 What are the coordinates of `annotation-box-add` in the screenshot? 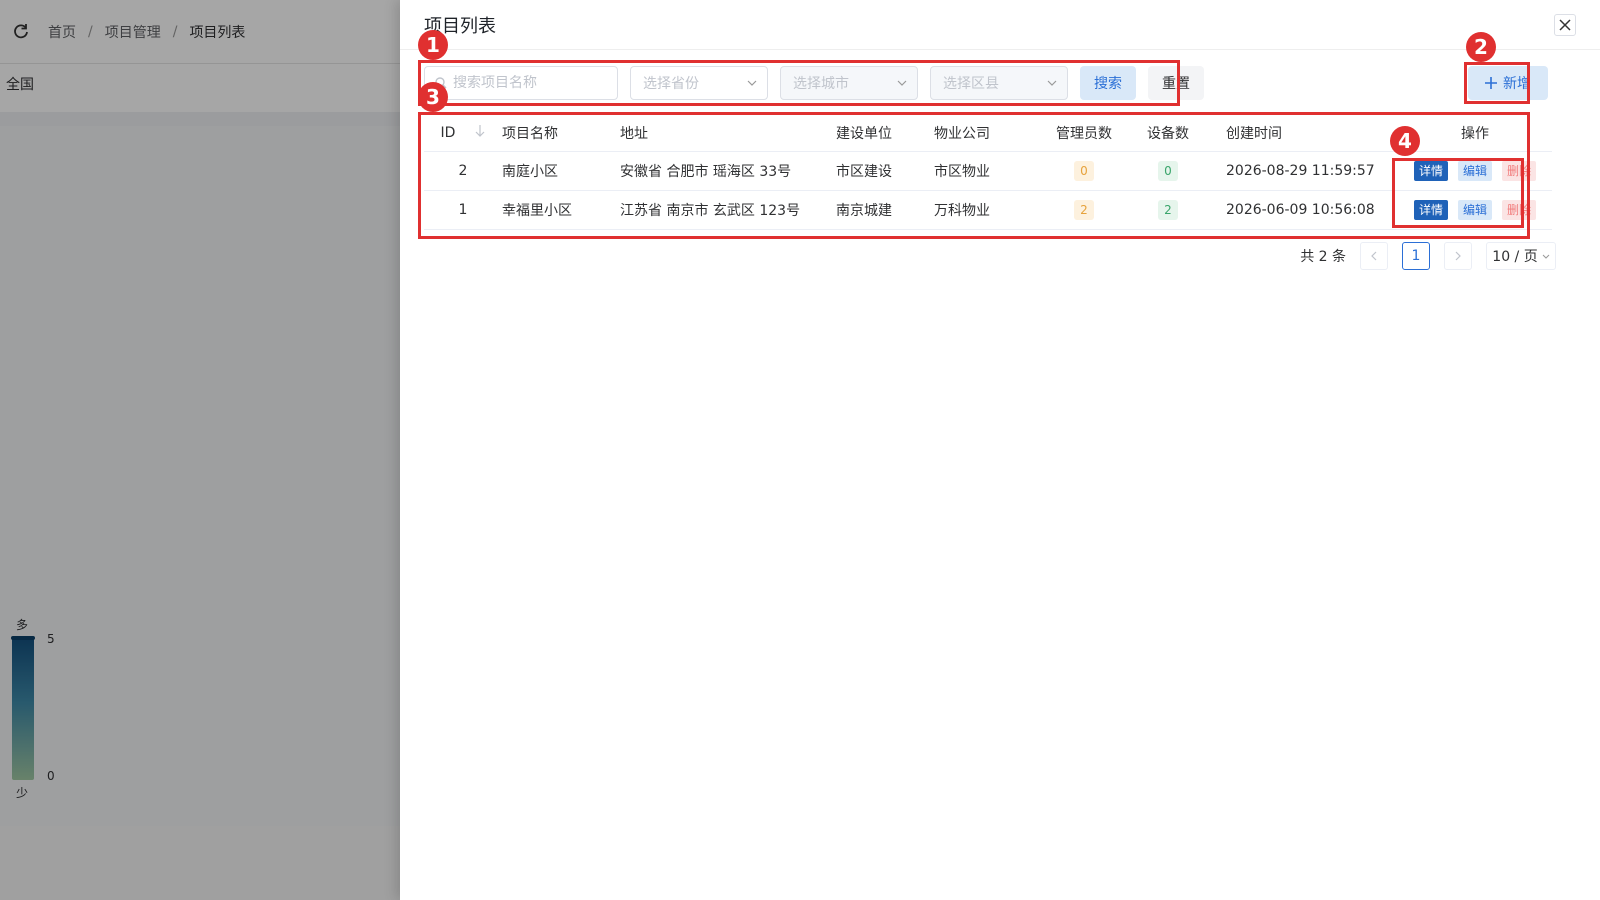 It's located at (1497, 83).